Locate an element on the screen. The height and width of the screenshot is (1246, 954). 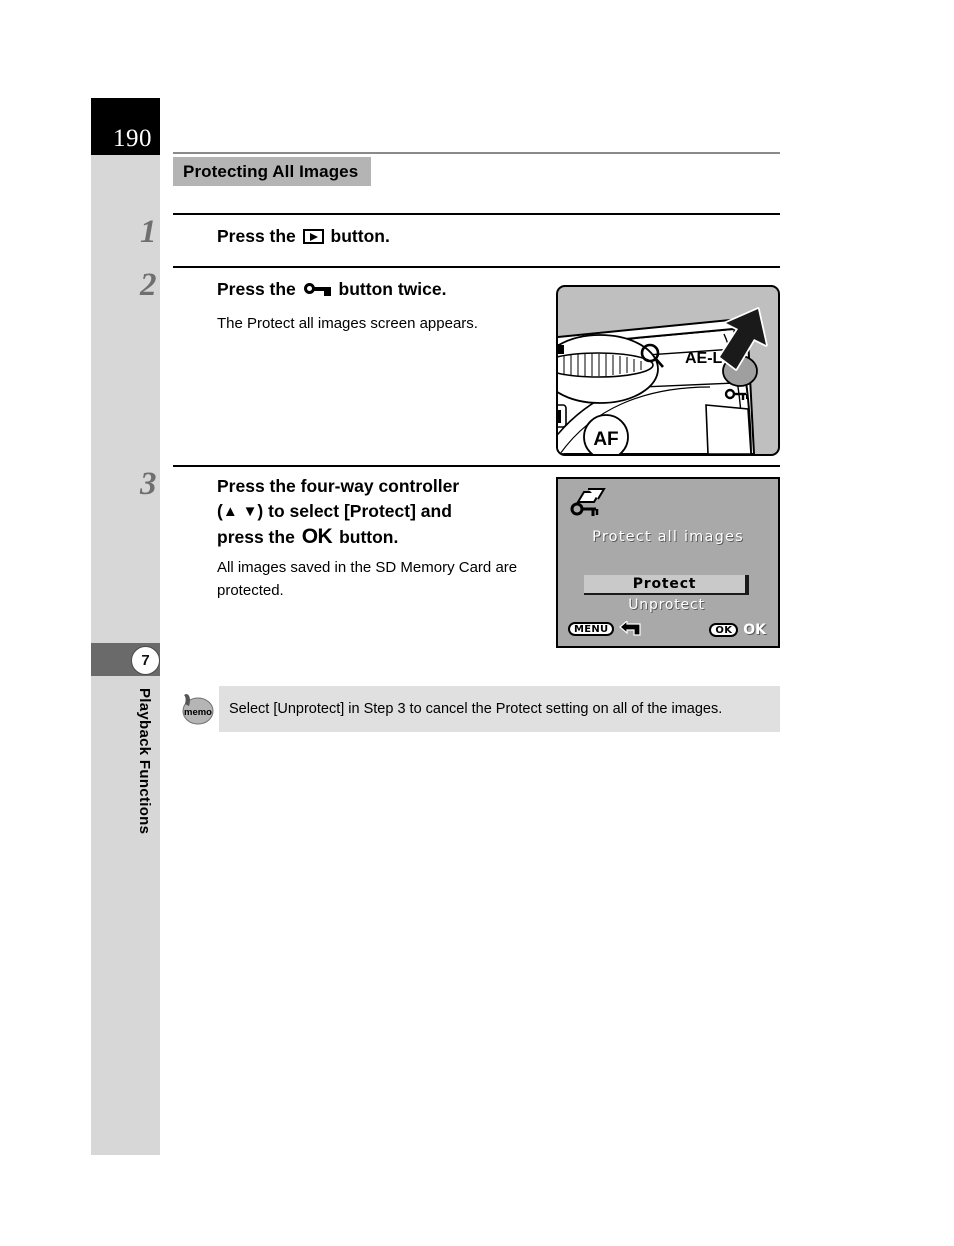
section-heading: Protecting All Images is located at coordinates (272, 171).